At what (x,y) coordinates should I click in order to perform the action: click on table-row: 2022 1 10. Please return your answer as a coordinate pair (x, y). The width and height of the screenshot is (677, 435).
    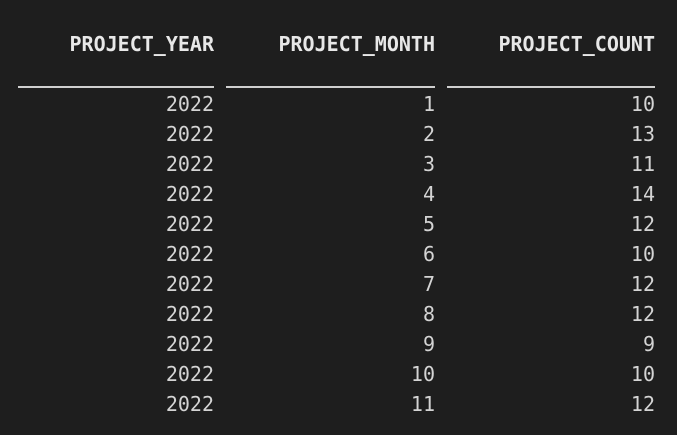
    Looking at the image, I should click on (338, 104).